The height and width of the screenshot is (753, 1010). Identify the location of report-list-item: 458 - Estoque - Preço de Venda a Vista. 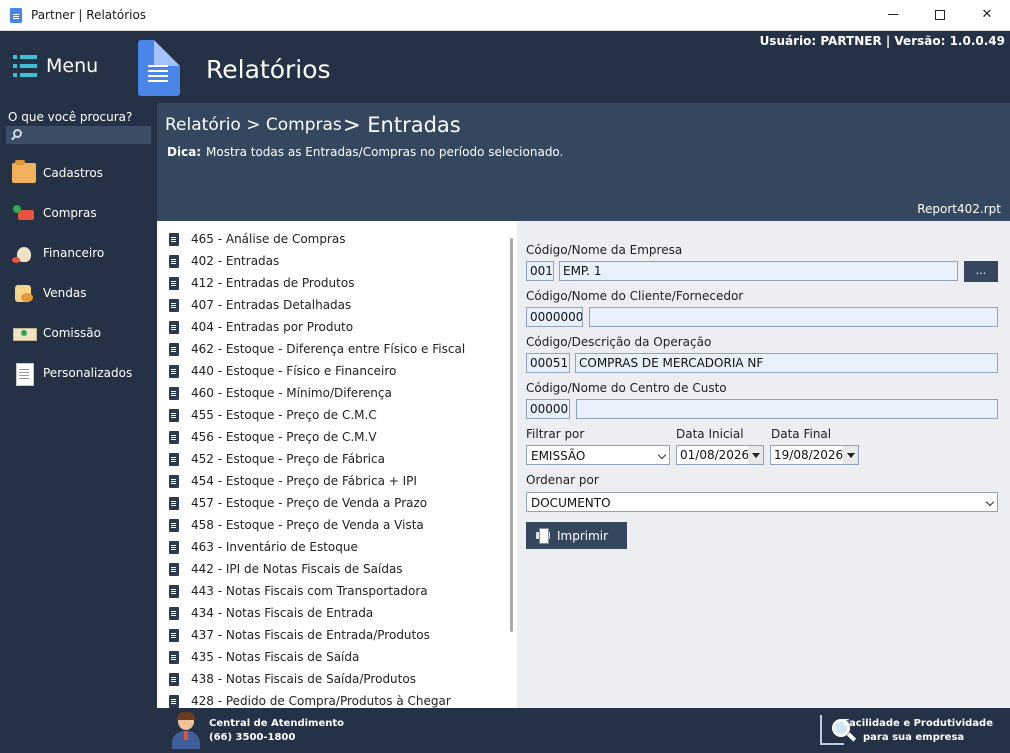
(334, 526).